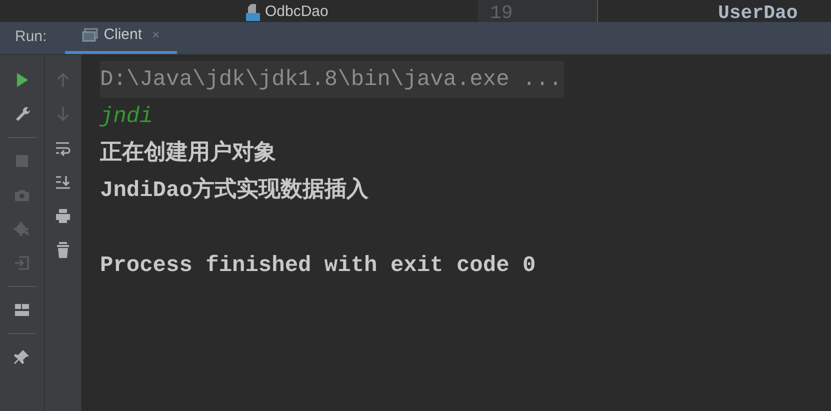 The height and width of the screenshot is (411, 831). What do you see at coordinates (188, 153) in the screenshot?
I see `console-line: 正在创建用户对象` at bounding box center [188, 153].